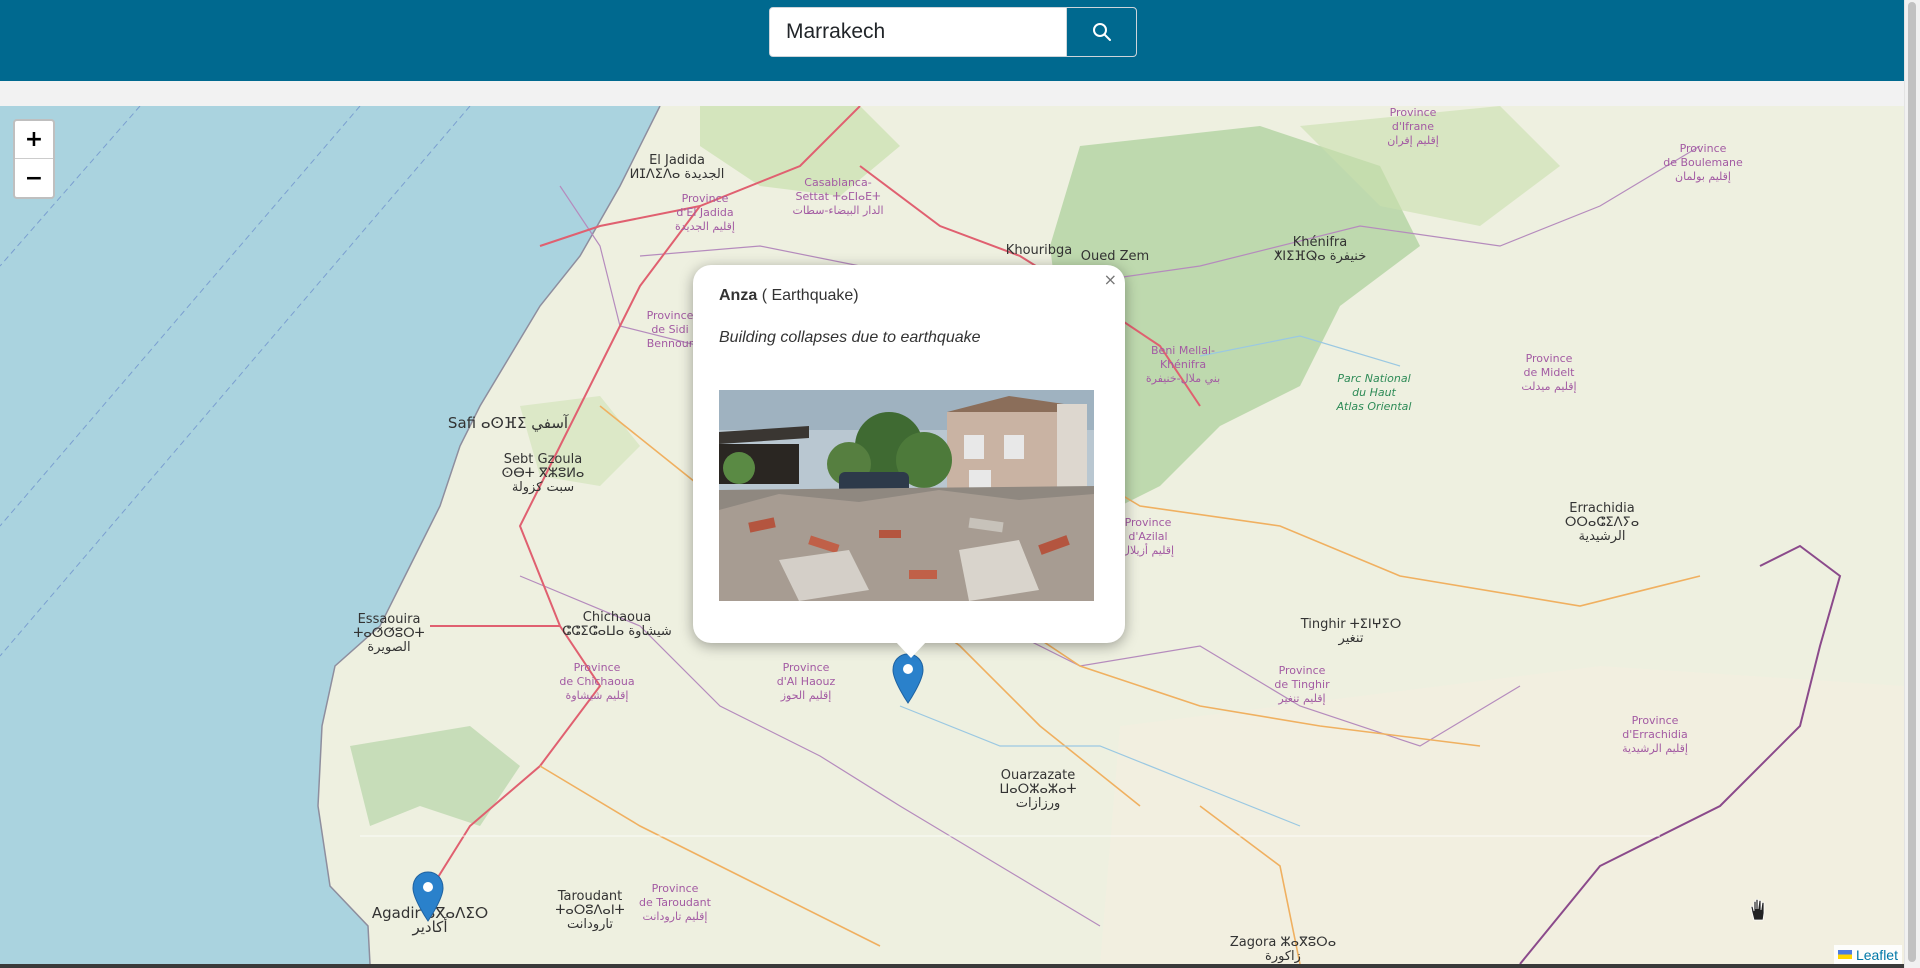  What do you see at coordinates (34, 178) in the screenshot?
I see `zoom-out-button: −` at bounding box center [34, 178].